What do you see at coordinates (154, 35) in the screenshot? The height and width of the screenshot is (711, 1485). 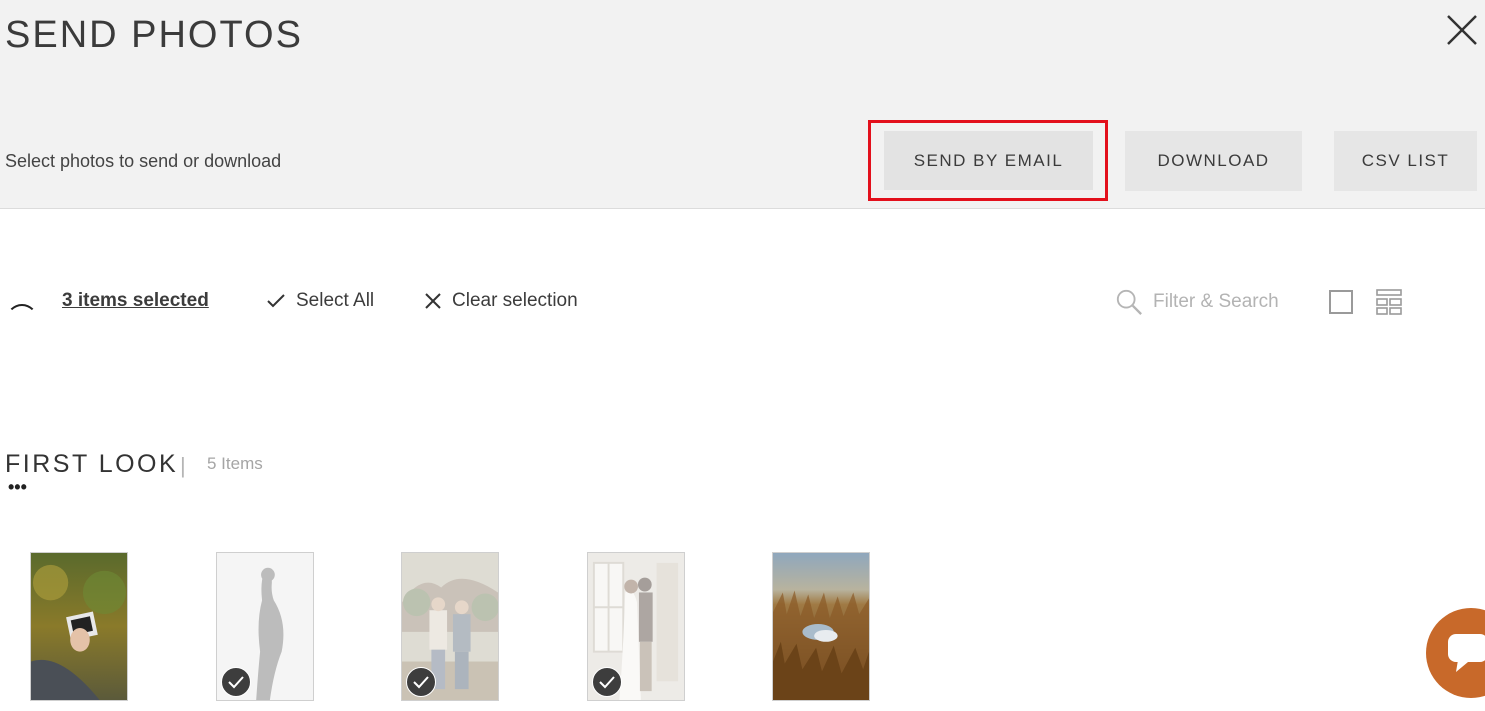 I see `page-title: SEND PHOTOS` at bounding box center [154, 35].